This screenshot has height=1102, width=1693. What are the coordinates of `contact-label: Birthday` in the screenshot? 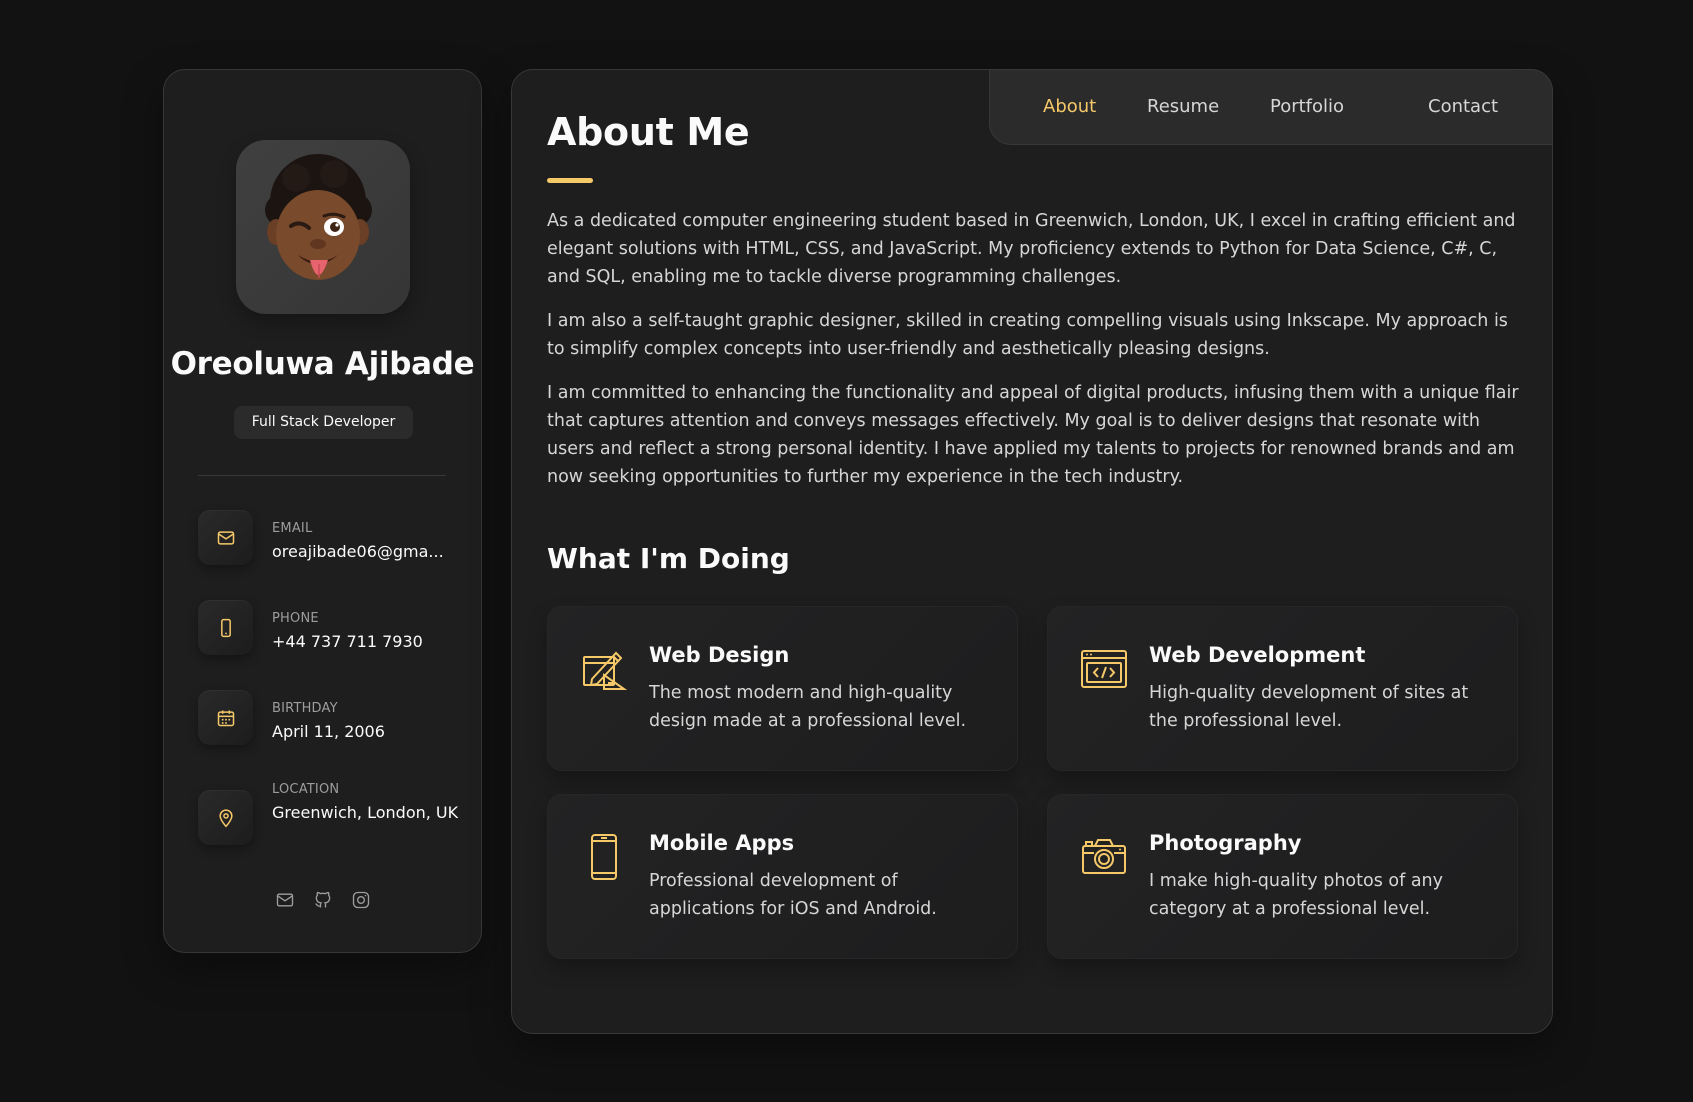 It's located at (305, 708).